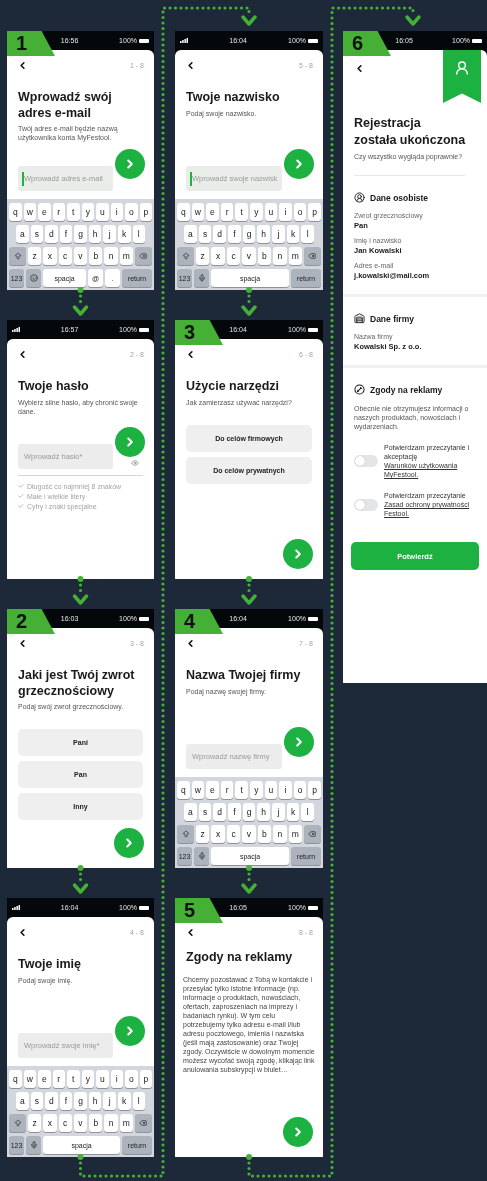 This screenshot has width=487, height=1181. Describe the element at coordinates (33, 278) in the screenshot. I see `emoji-key` at that location.